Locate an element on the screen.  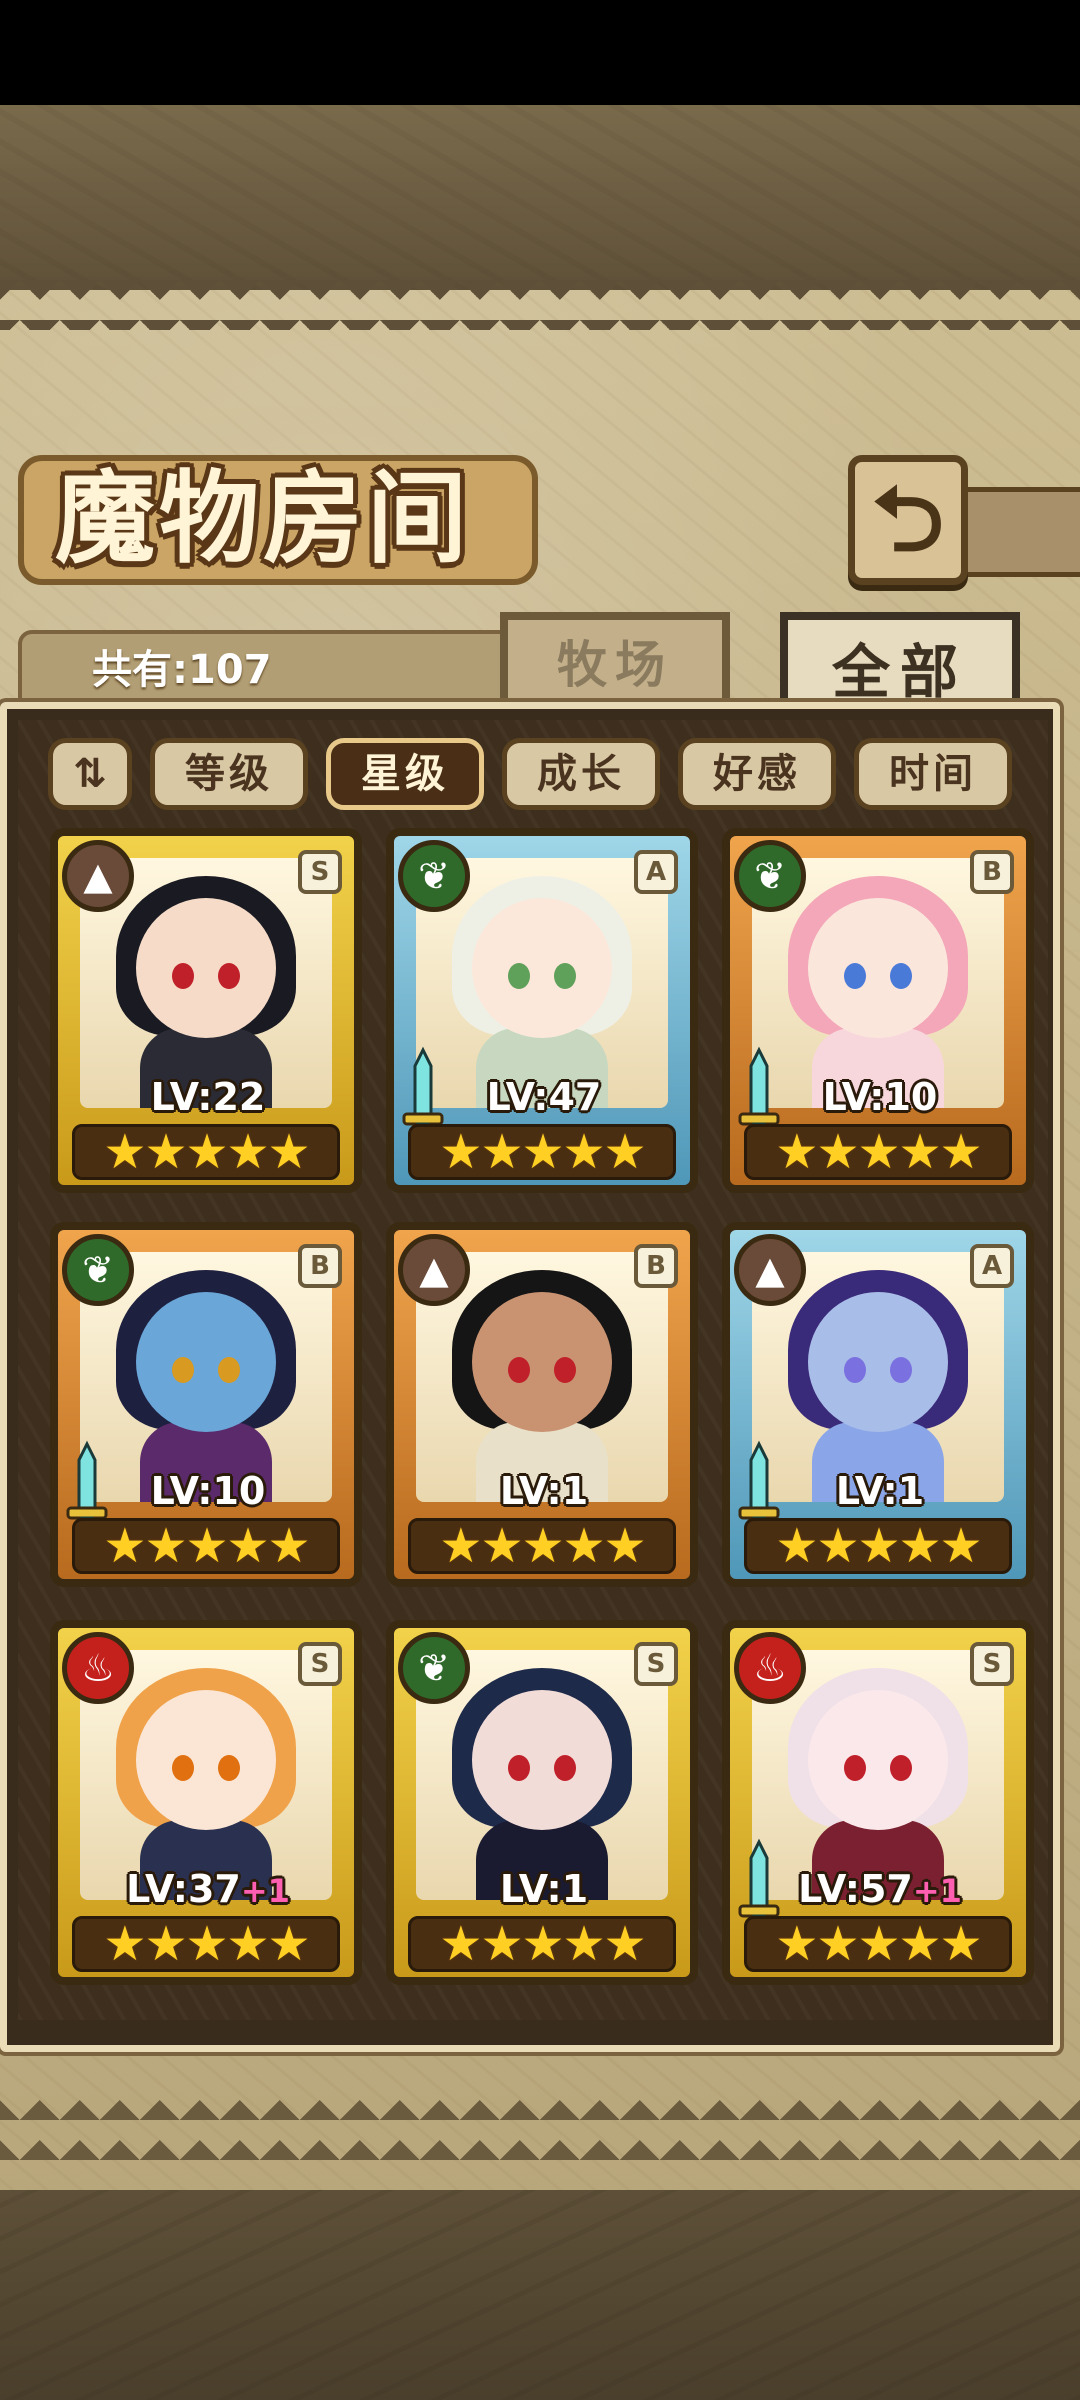
back-button: ⮌ is located at coordinates (908, 520).